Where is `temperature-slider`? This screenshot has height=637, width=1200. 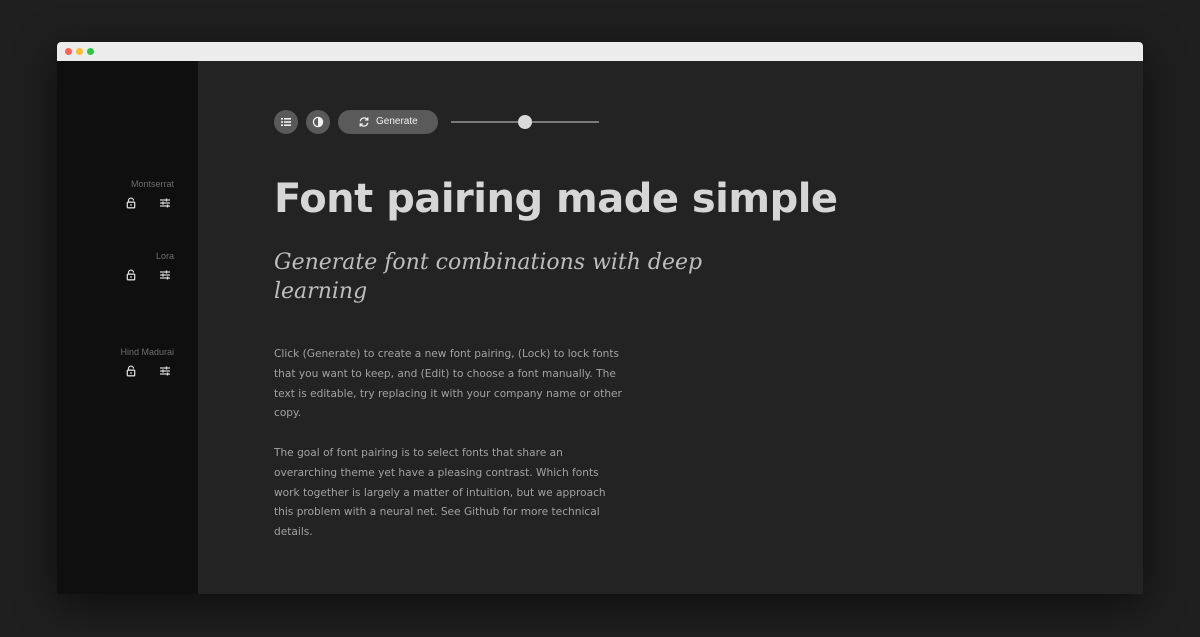
temperature-slider is located at coordinates (525, 122).